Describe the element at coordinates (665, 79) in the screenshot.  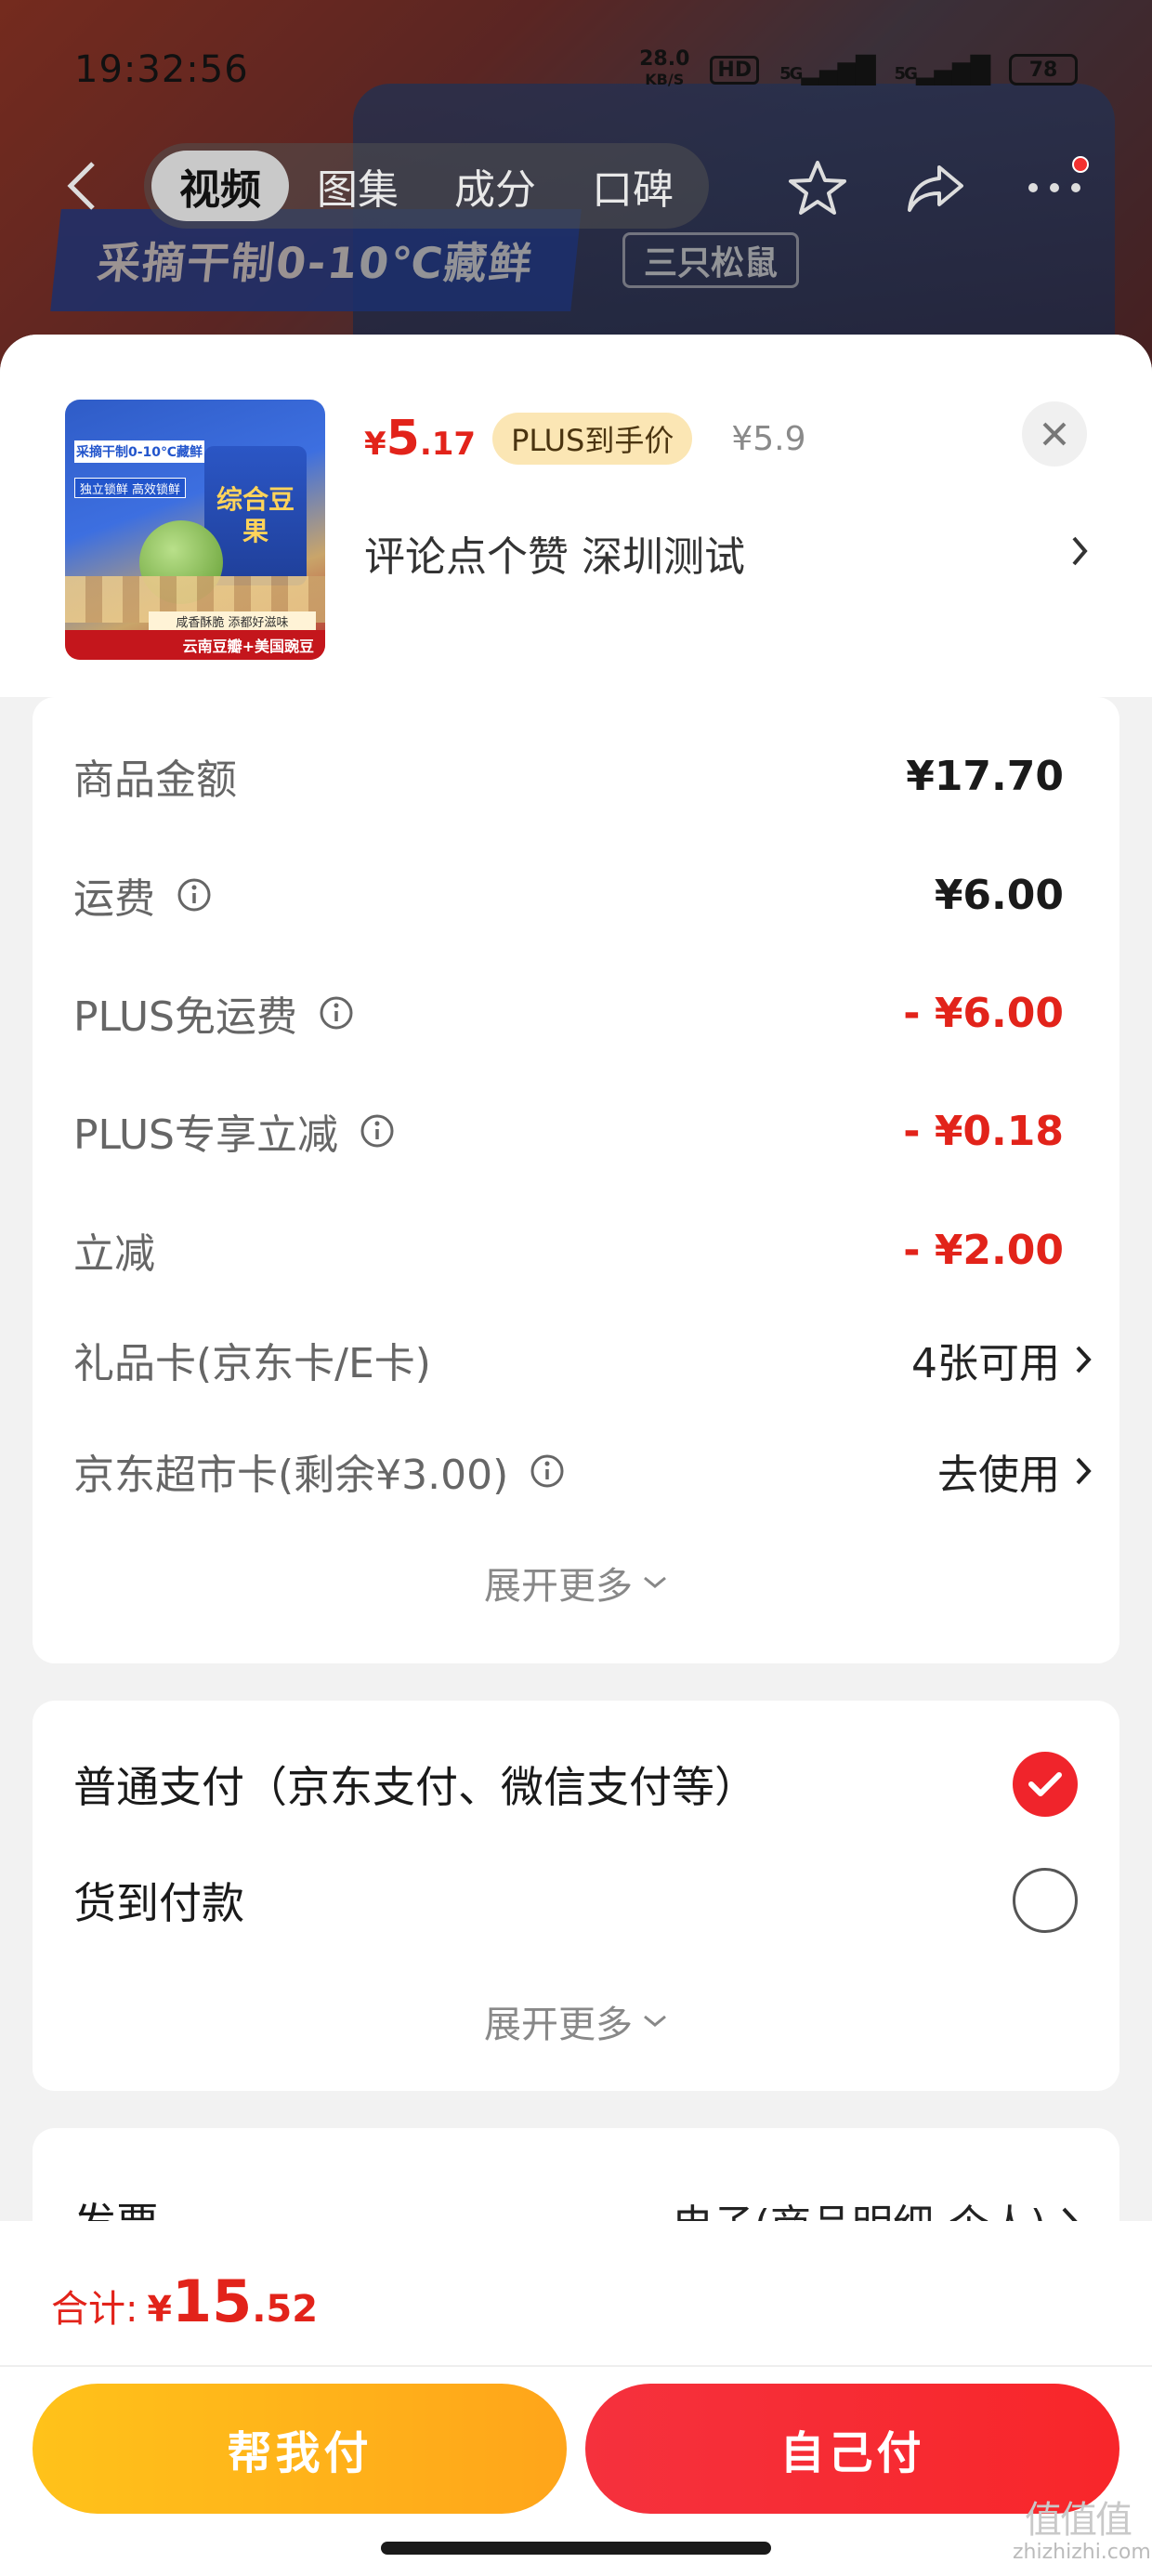
I see `network-speed-unit: KB/S` at that location.